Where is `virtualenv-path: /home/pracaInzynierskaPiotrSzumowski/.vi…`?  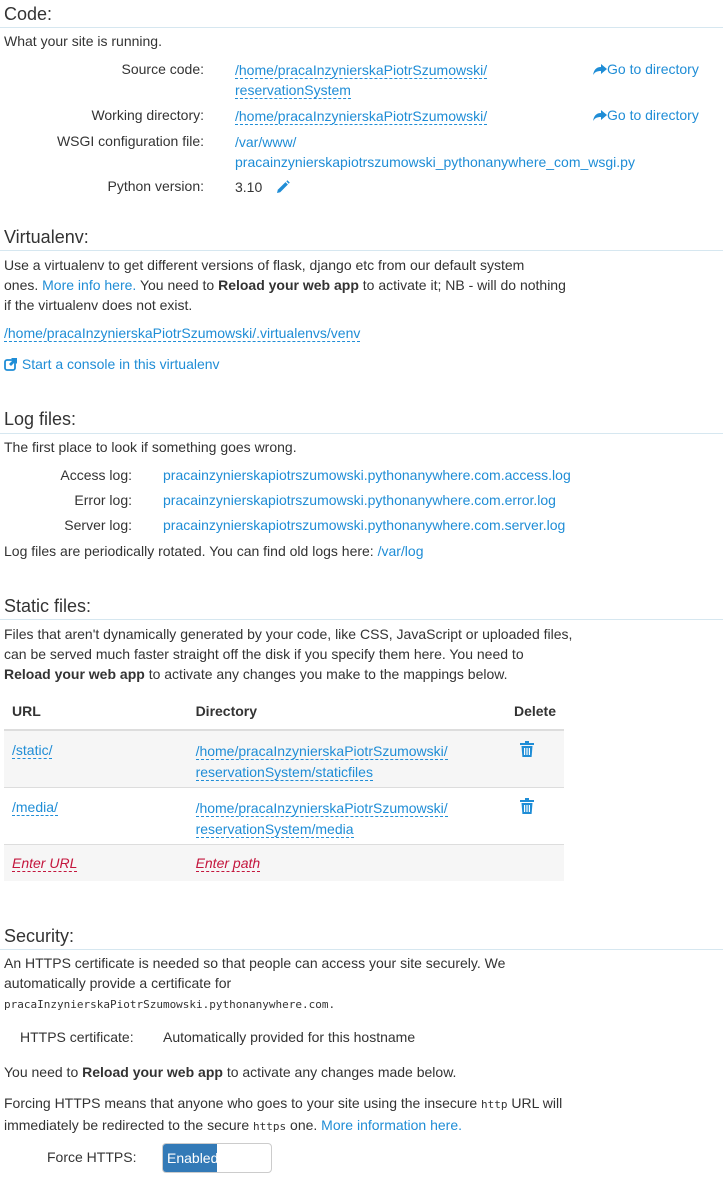 virtualenv-path: /home/pracaInzynierskaPiotrSzumowski/.vi… is located at coordinates (182, 333).